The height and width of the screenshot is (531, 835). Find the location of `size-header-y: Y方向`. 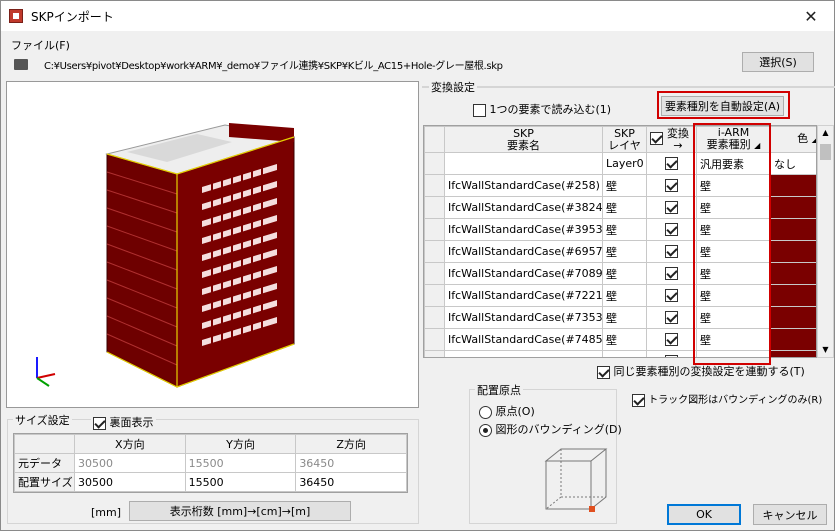

size-header-y: Y方向 is located at coordinates (240, 444).